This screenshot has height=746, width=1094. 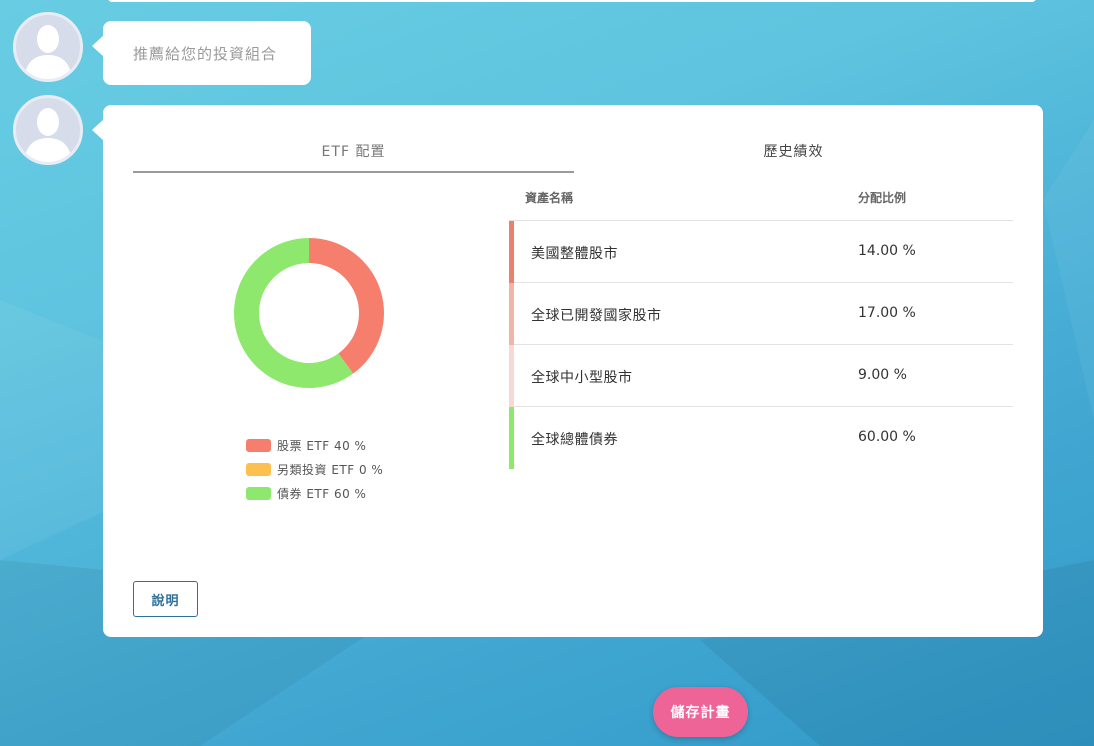 What do you see at coordinates (793, 157) in the screenshot?
I see `tab-historical-performance: 歷史績效` at bounding box center [793, 157].